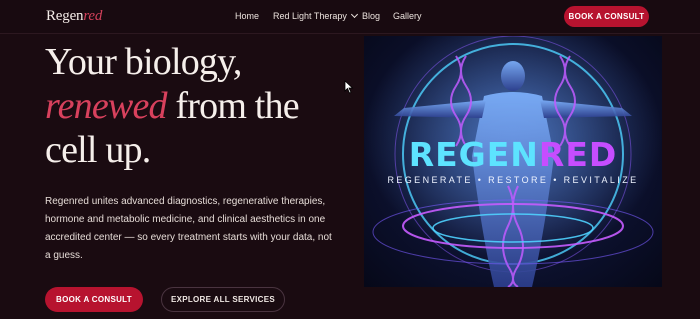 The image size is (700, 319). What do you see at coordinates (578, 154) in the screenshot?
I see `brand-part-2: RED` at bounding box center [578, 154].